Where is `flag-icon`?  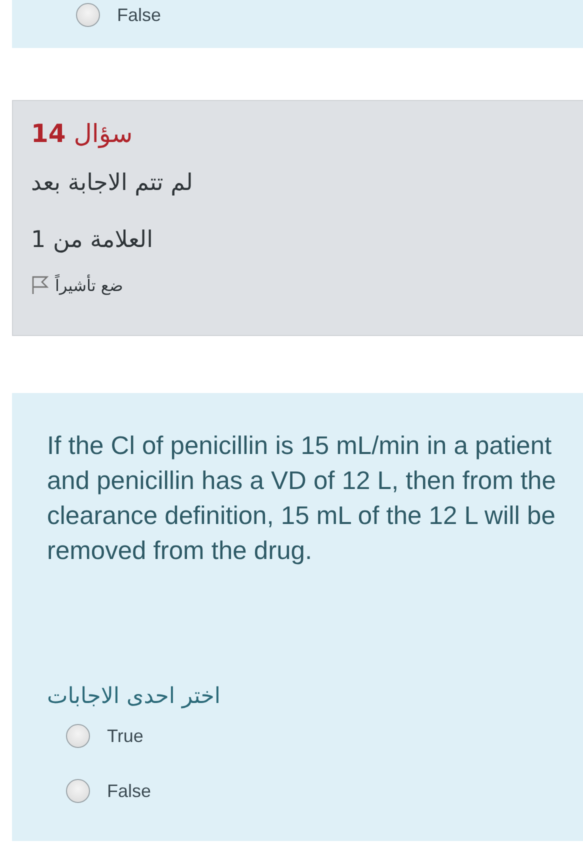 flag-icon is located at coordinates (40, 285).